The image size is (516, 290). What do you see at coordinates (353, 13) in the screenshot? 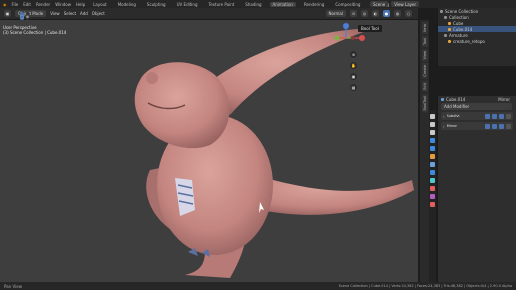
I see `snap-icon: ⊙` at bounding box center [353, 13].